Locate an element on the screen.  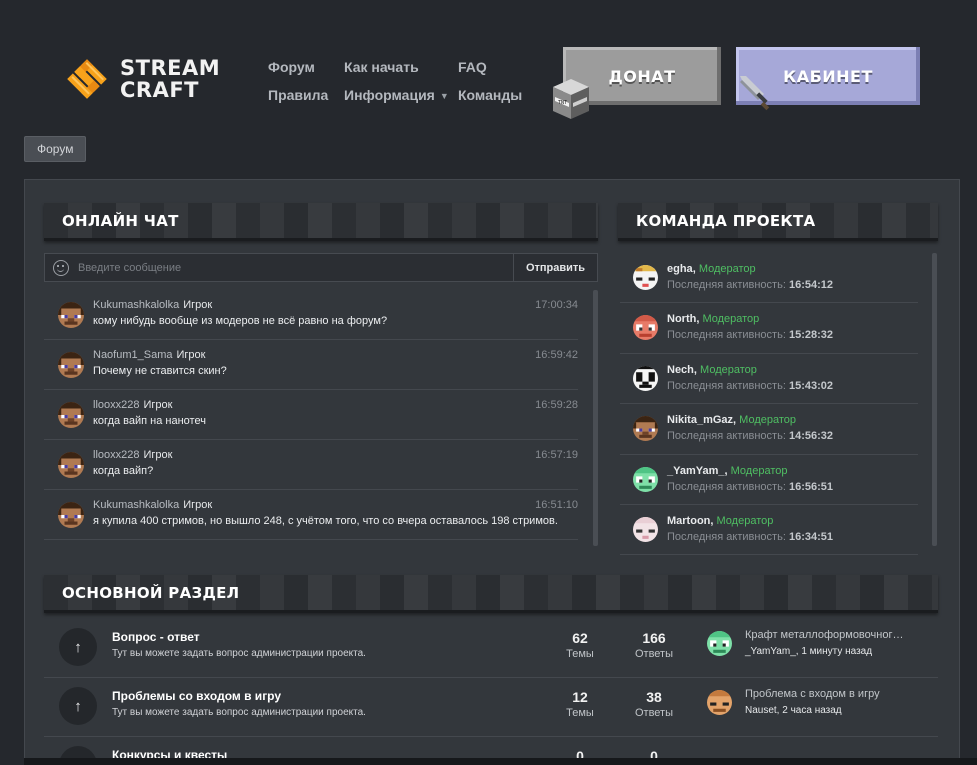
member-name: _YamYam_, Модератор is located at coordinates (727, 470).